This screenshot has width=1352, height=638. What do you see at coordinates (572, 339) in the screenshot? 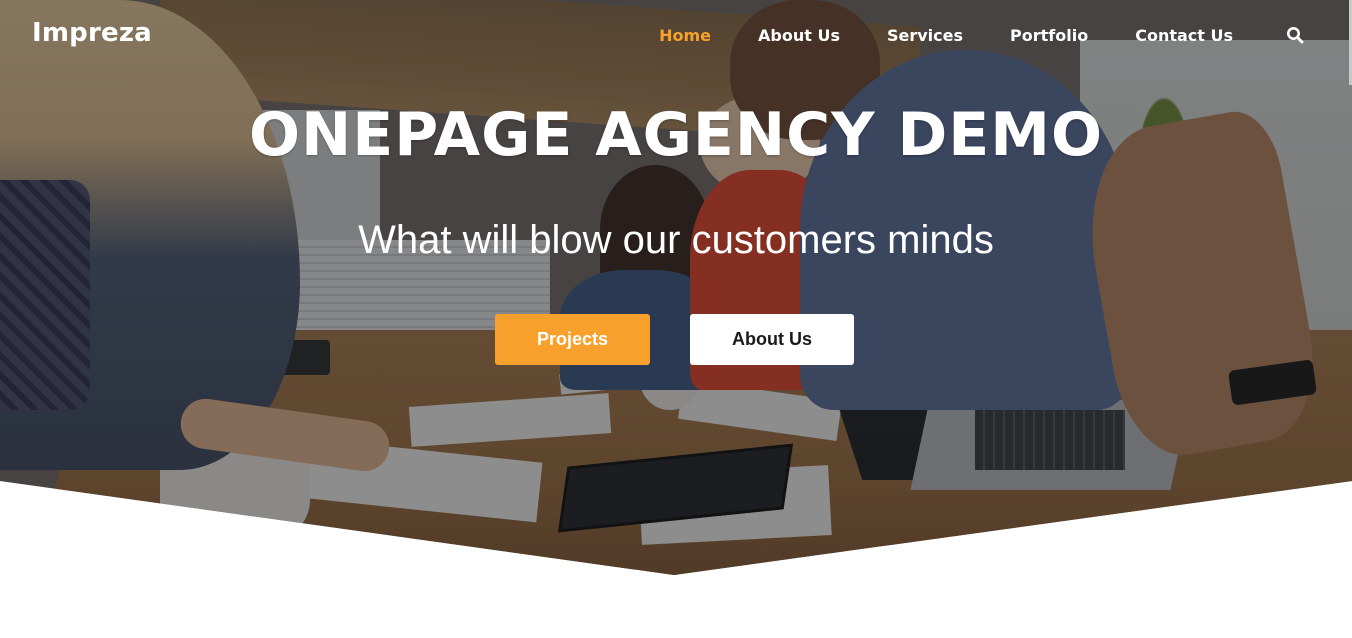
I see `projects-button: Projects` at bounding box center [572, 339].